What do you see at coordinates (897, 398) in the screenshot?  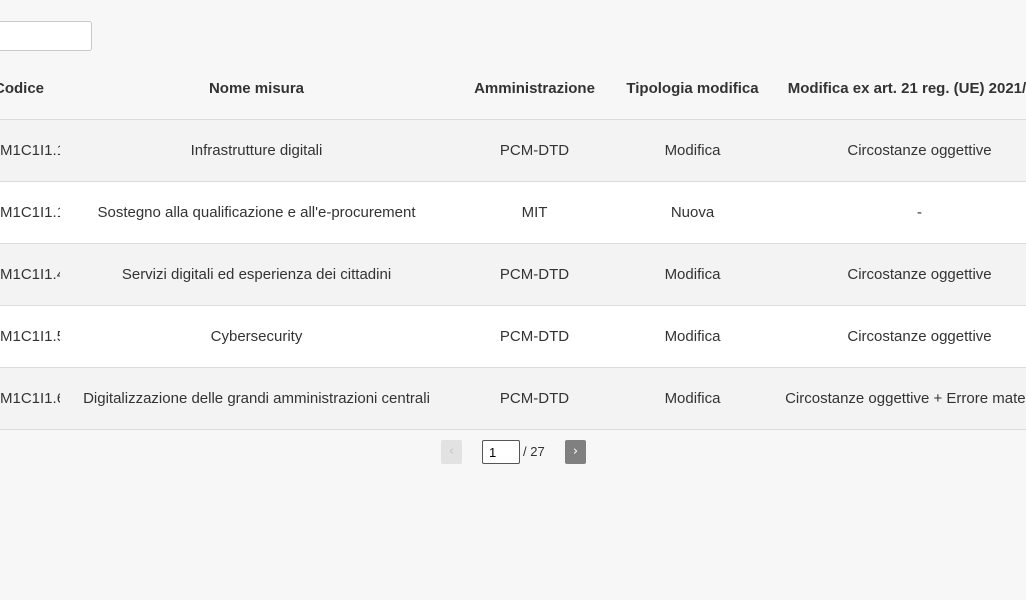 I see `cell-modification: Circostanze oggettive + Errore materiale` at bounding box center [897, 398].